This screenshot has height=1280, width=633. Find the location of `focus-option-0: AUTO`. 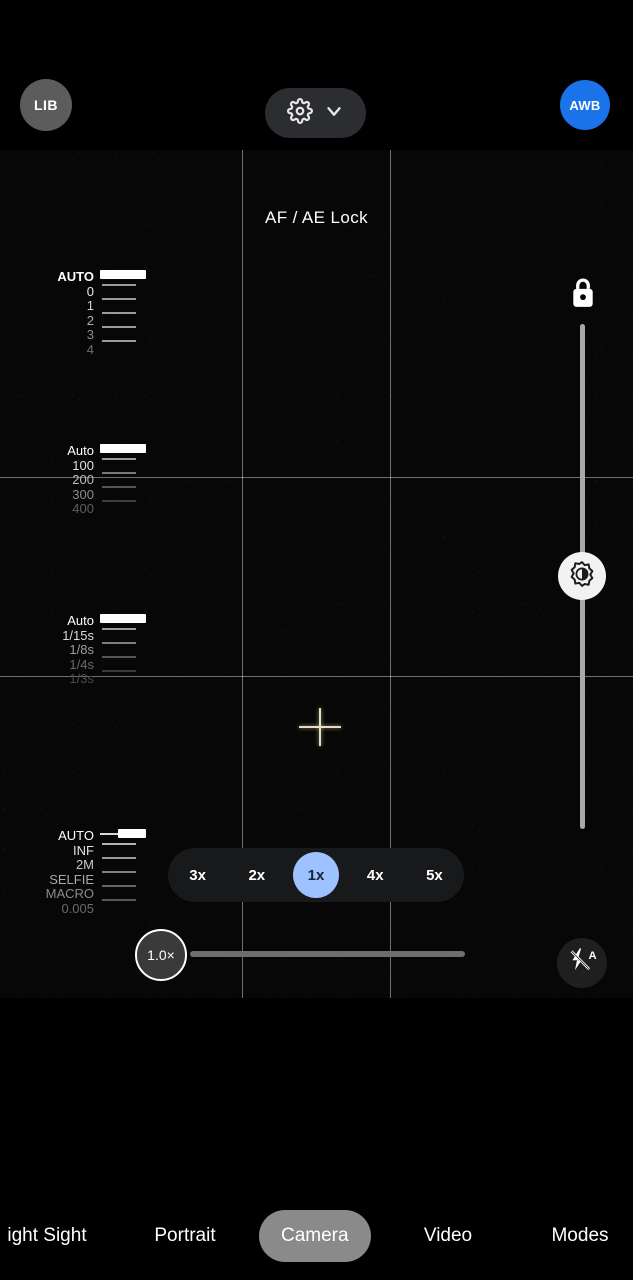

focus-option-0: AUTO is located at coordinates (76, 836).